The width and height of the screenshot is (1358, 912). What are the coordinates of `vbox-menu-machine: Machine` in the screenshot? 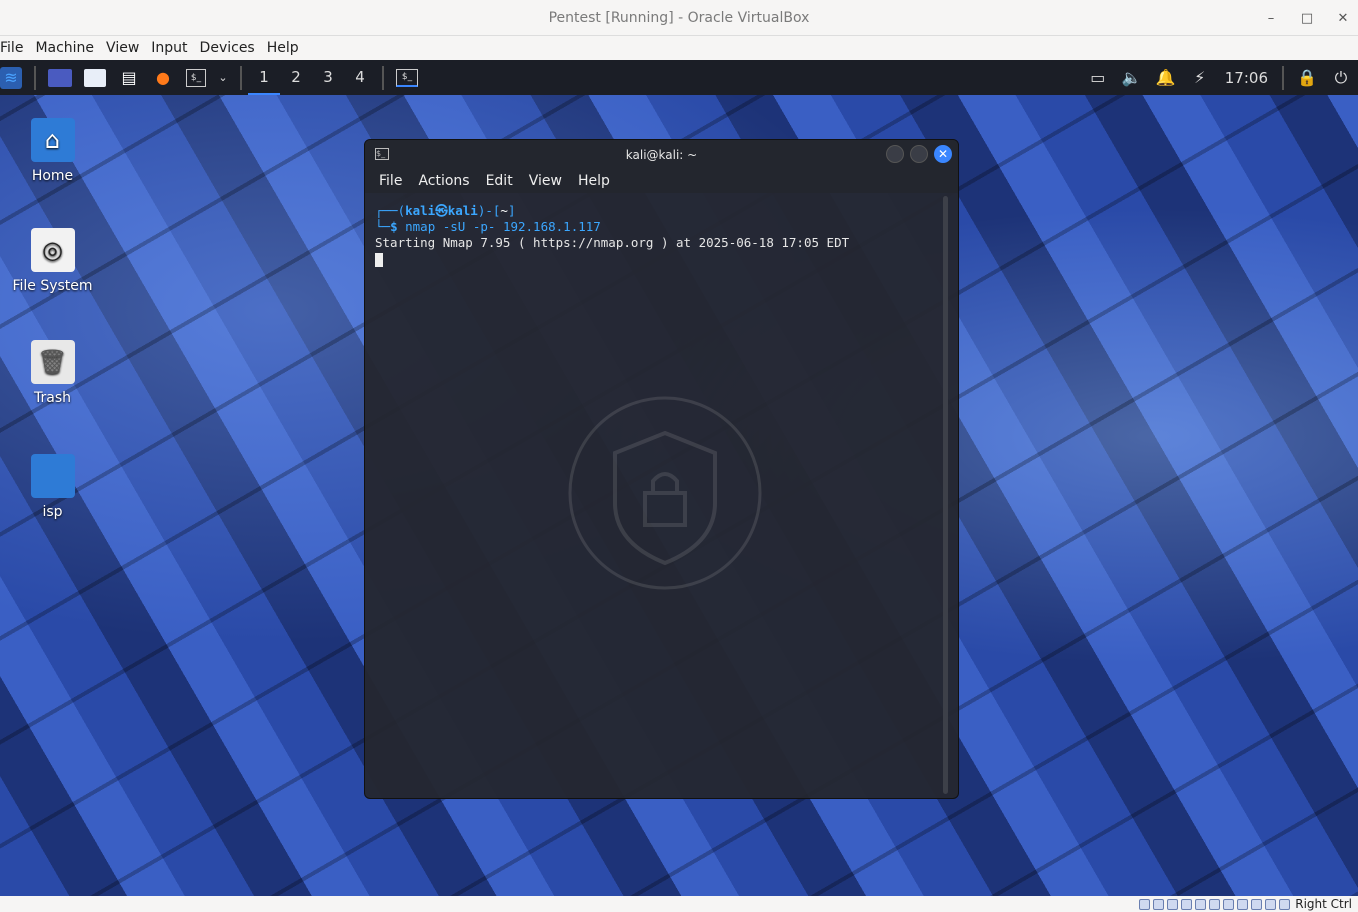 It's located at (67, 48).